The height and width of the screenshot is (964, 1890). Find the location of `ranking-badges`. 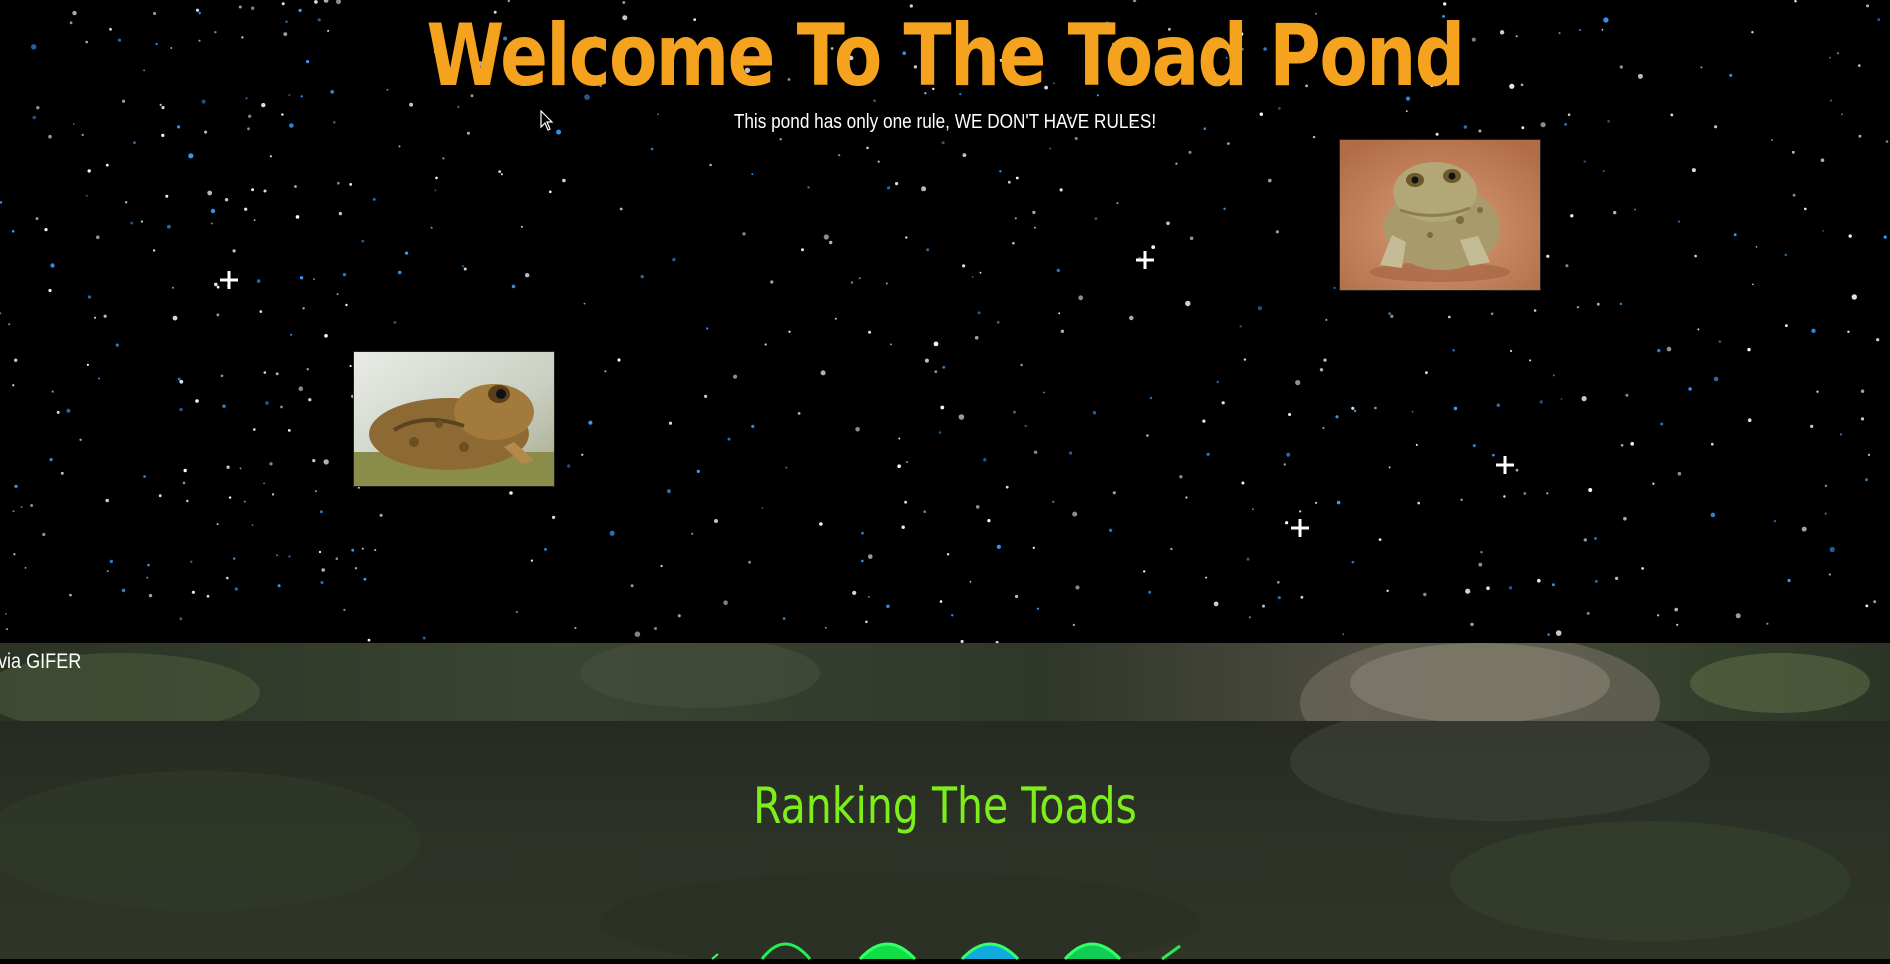

ranking-badges is located at coordinates (946, 951).